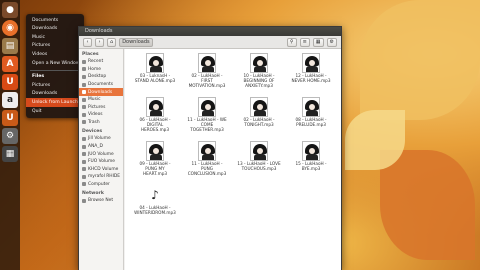 The height and width of the screenshot is (270, 480). What do you see at coordinates (103, 169) in the screenshot?
I see `sidebar-item-label: KHCD Volume` at bounding box center [103, 169].